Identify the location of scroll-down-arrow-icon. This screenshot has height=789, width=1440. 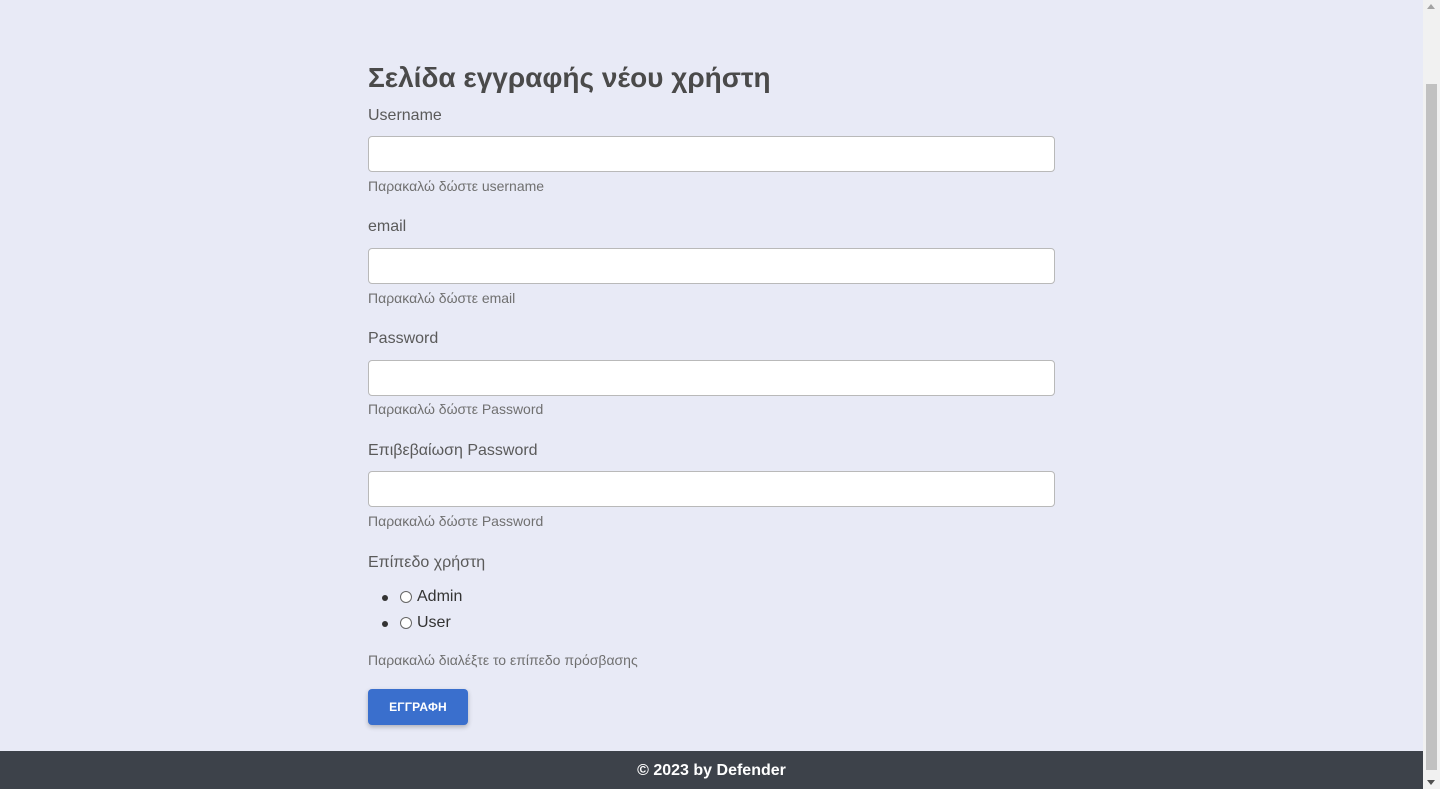
(1431, 782).